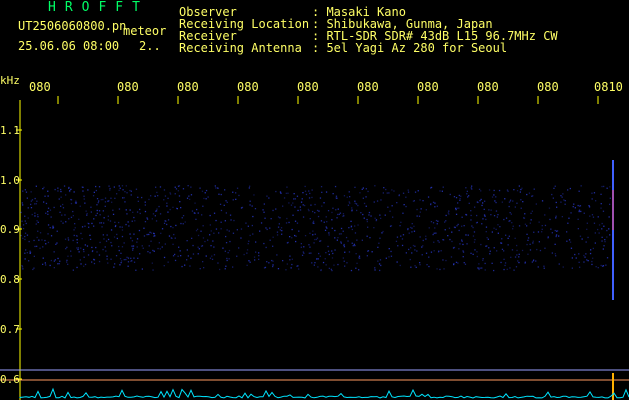  I want to click on x-tick-label: 080, so click(488, 87).